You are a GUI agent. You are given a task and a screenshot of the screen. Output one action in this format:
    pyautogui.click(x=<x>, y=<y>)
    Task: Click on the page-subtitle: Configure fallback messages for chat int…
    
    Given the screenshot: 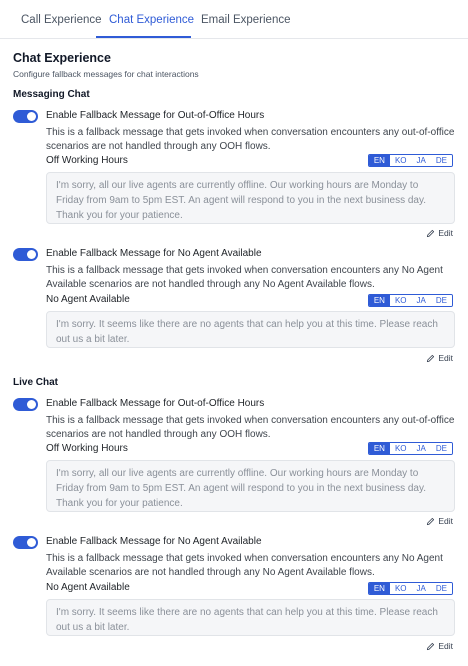 What is the action you would take?
    pyautogui.click(x=106, y=74)
    